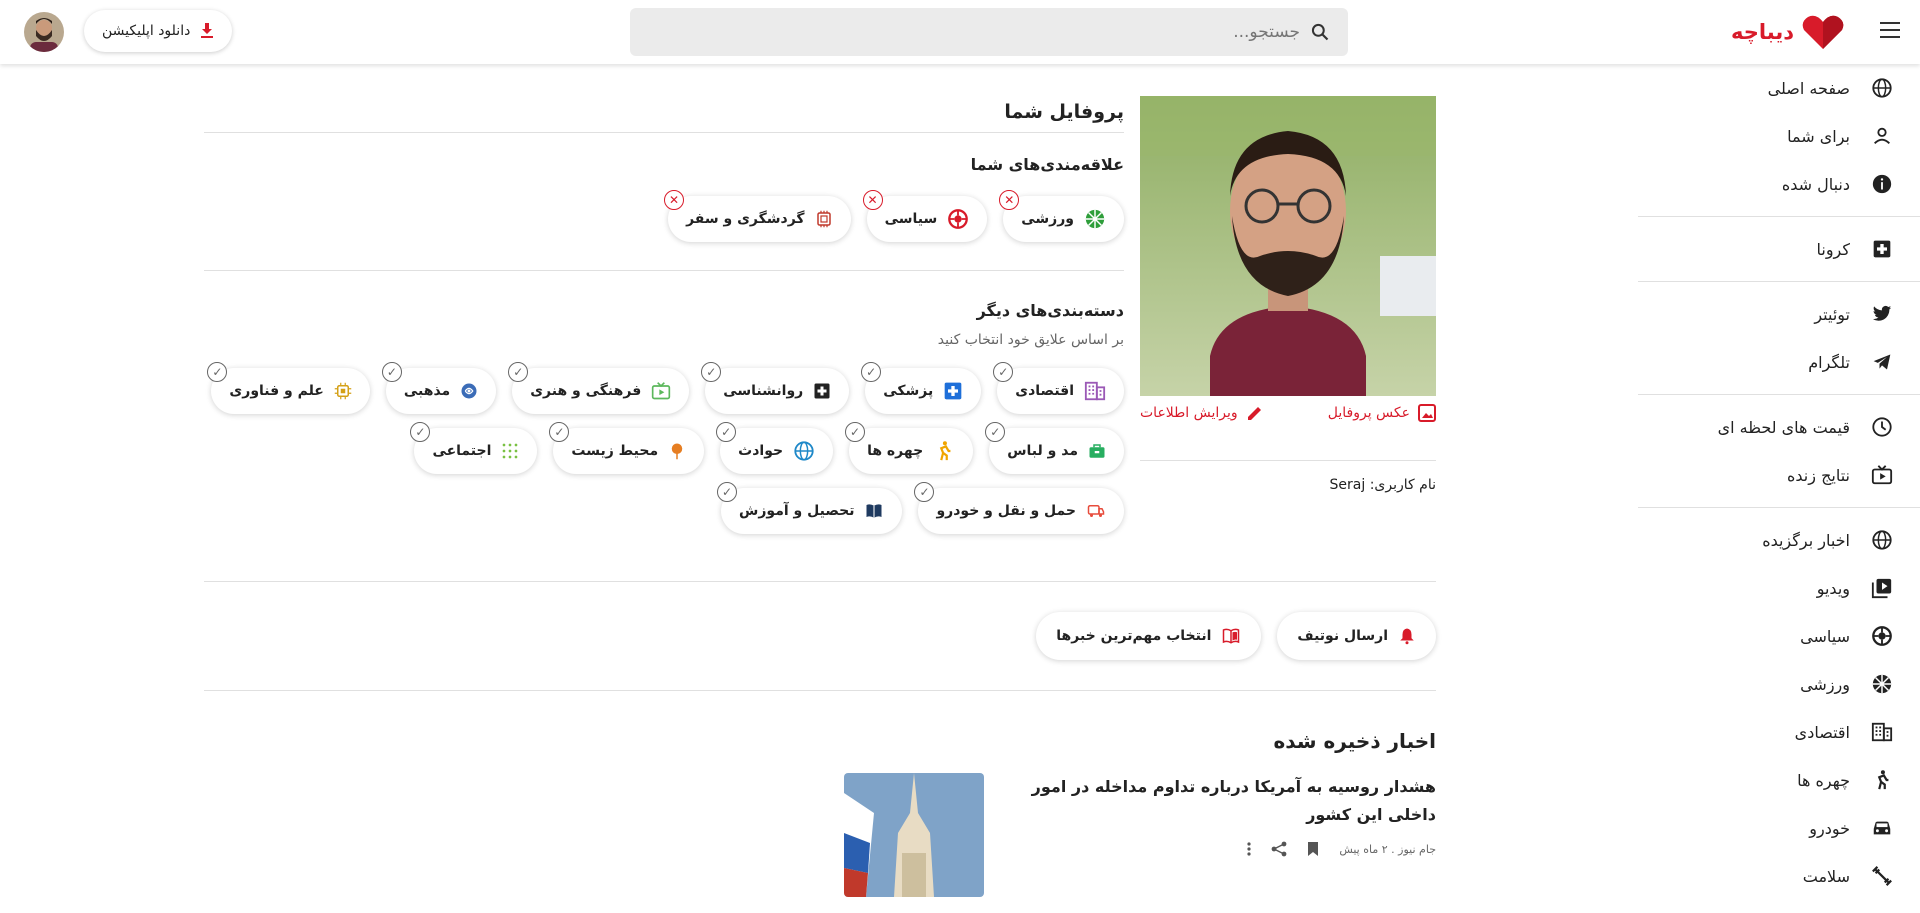 This screenshot has height=913, width=1920. What do you see at coordinates (1779, 249) in the screenshot?
I see `sidebar-item: کرونا` at bounding box center [1779, 249].